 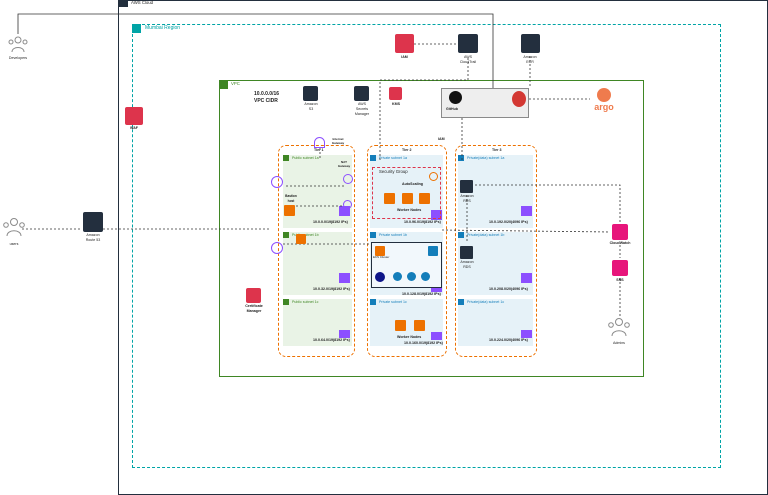 What do you see at coordinates (395, 93) in the screenshot?
I see `kms-icon` at bounding box center [395, 93].